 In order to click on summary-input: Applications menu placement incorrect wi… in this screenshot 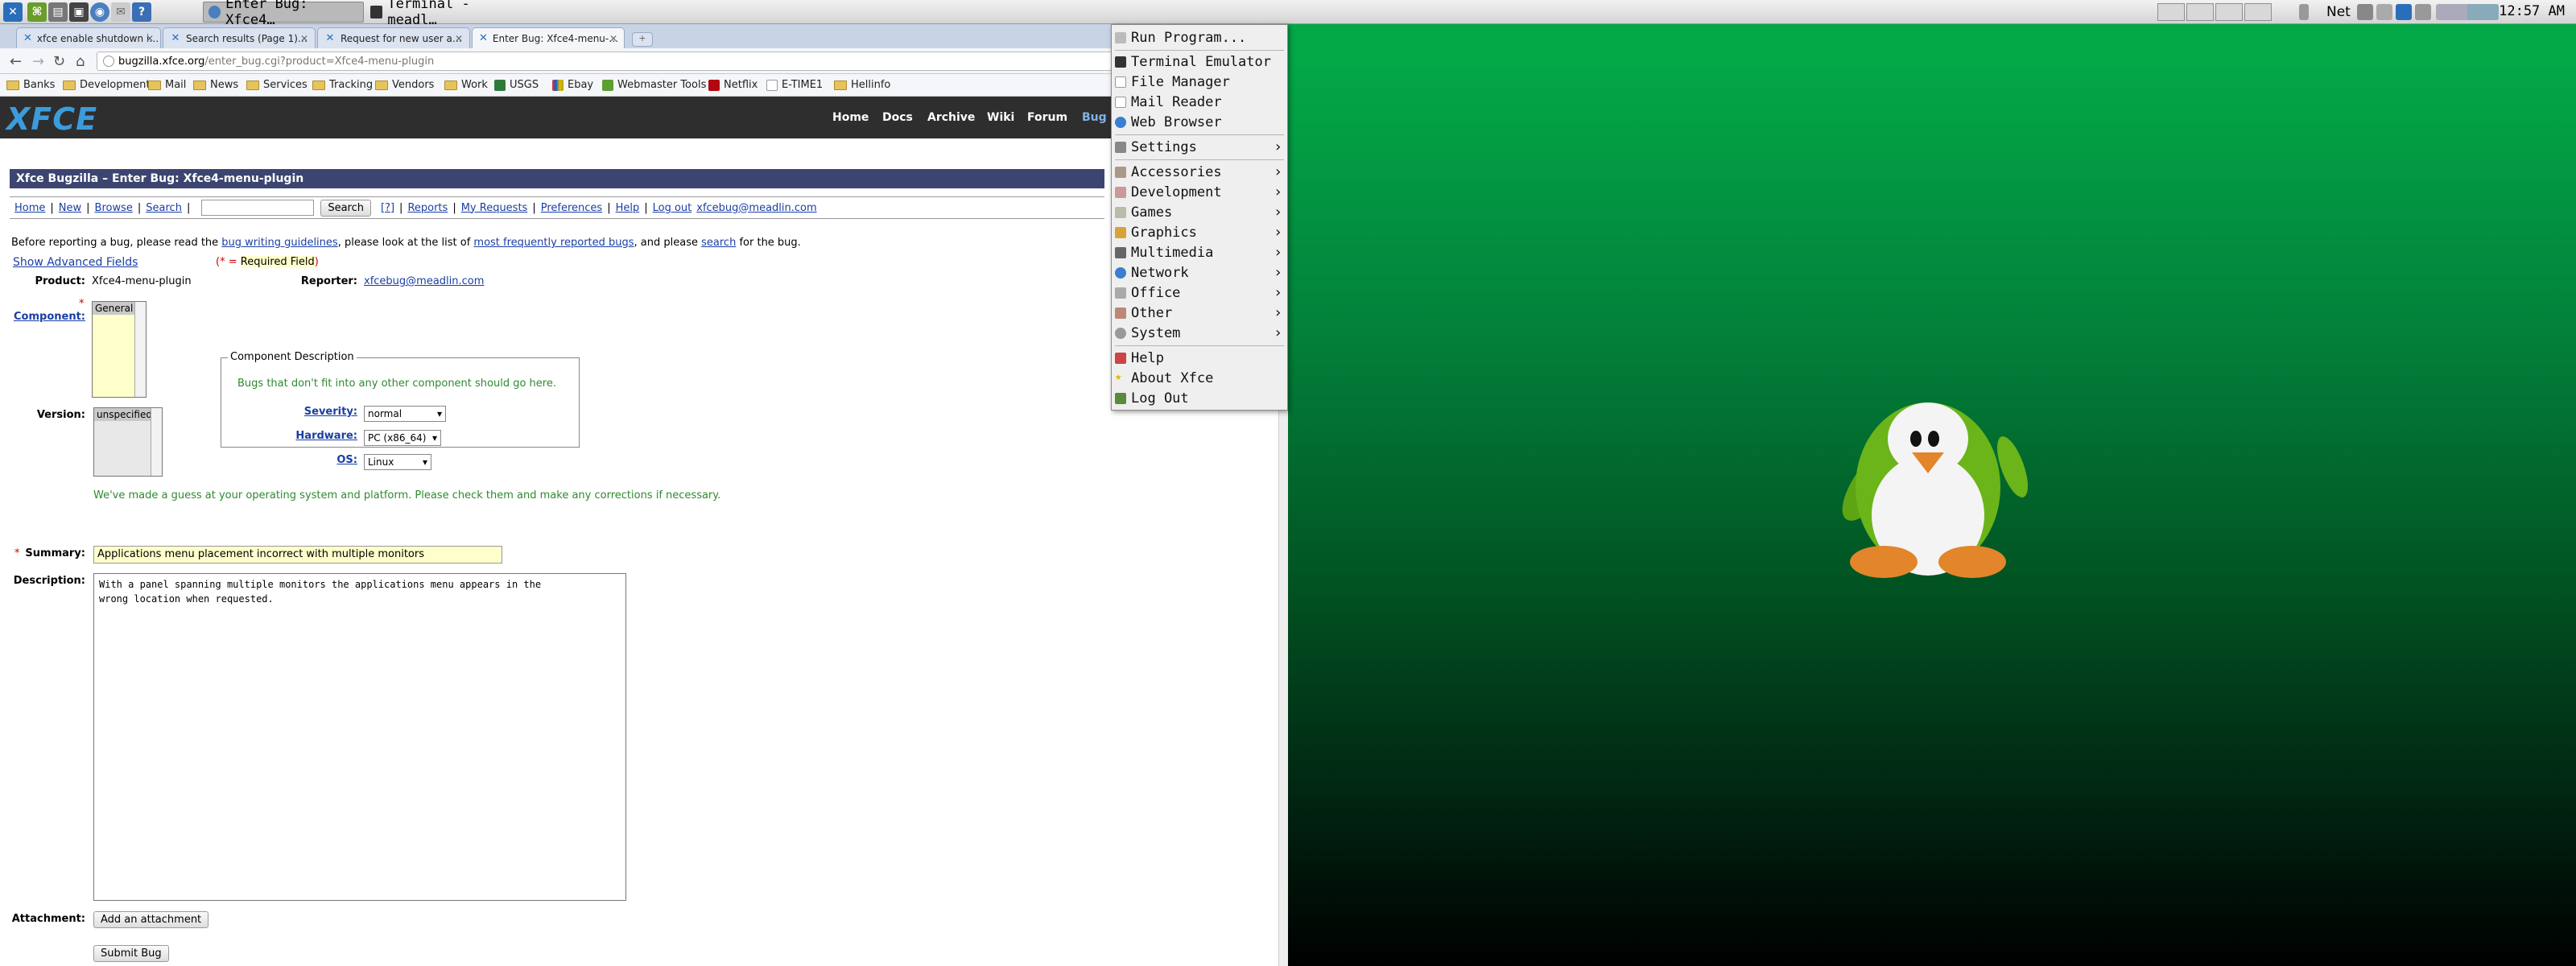, I will do `click(297, 555)`.